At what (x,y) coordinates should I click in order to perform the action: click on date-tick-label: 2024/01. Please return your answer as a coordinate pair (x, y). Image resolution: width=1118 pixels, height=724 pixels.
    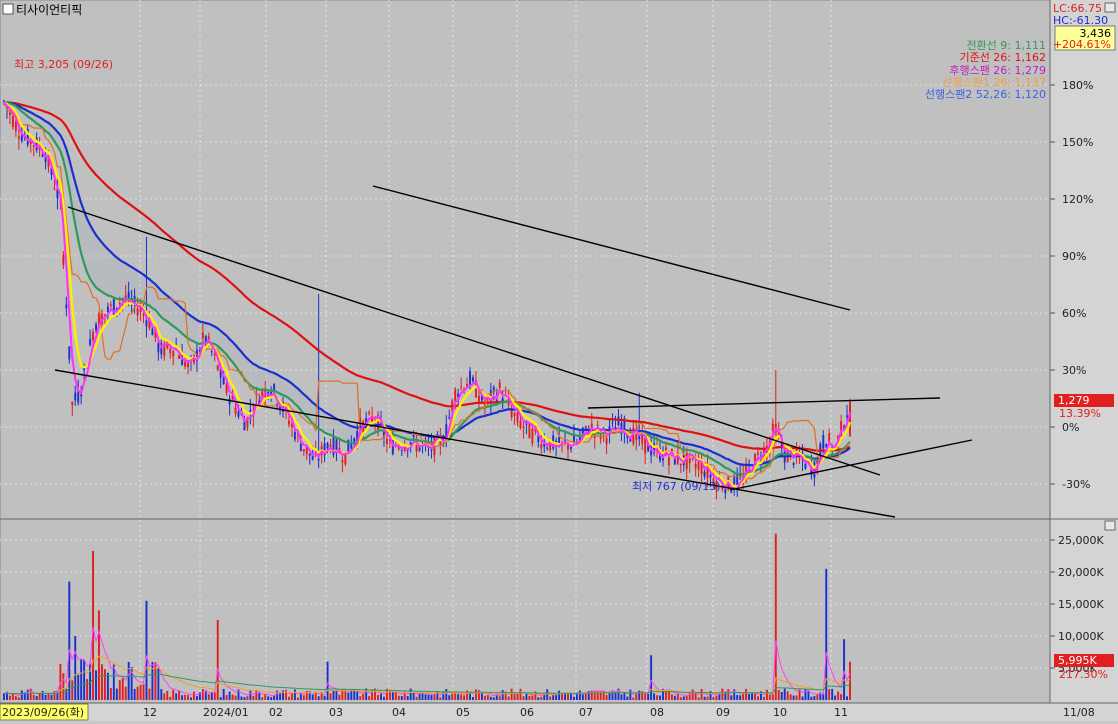
    Looking at the image, I should click on (226, 712).